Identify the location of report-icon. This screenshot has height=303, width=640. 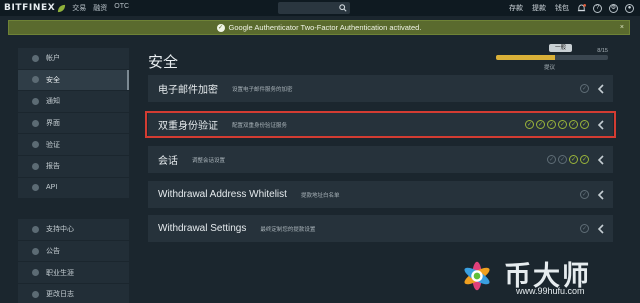
(35, 166).